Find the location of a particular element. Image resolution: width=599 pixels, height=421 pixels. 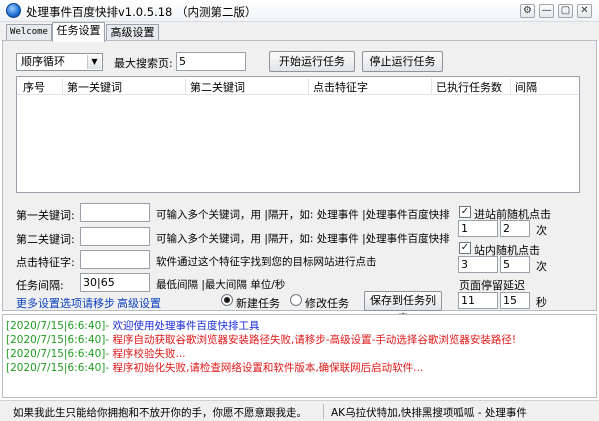

column-header-interval: 间隔 is located at coordinates (526, 87).